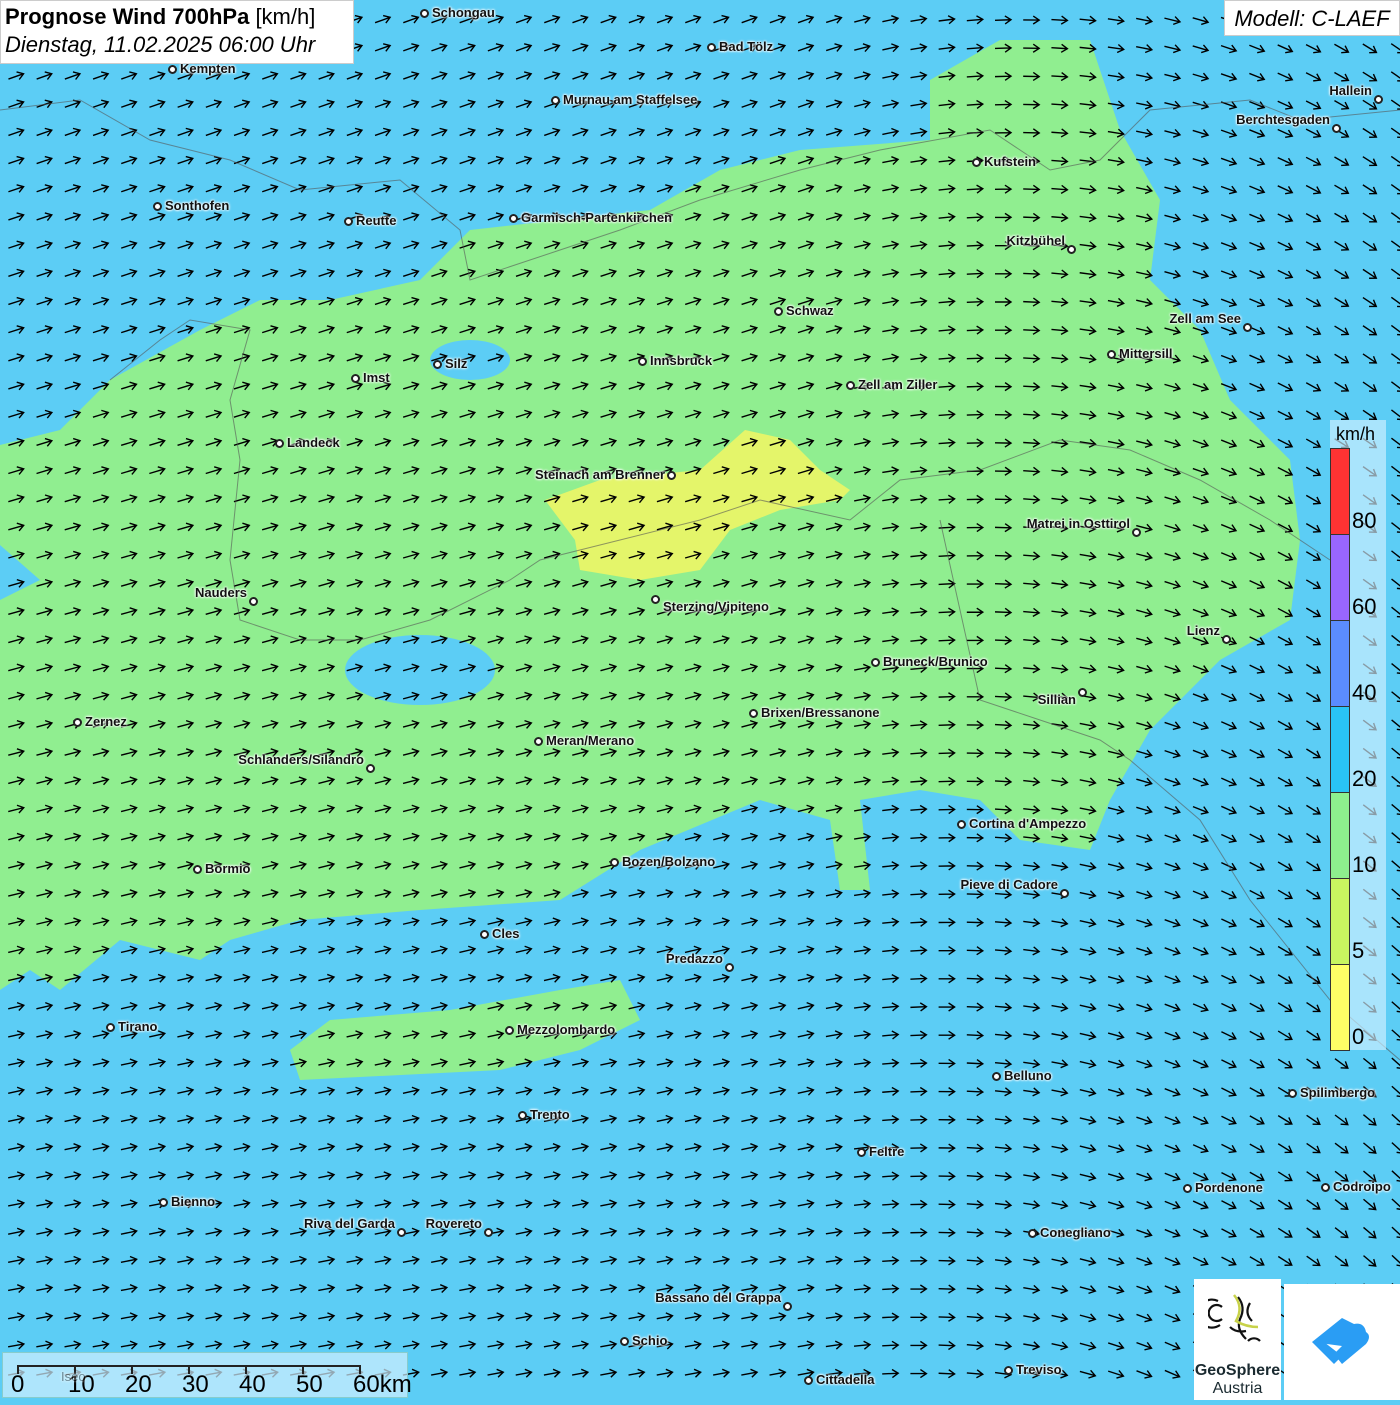  Describe the element at coordinates (716, 606) in the screenshot. I see `city-label: Sterzing/Vipiteno` at that location.